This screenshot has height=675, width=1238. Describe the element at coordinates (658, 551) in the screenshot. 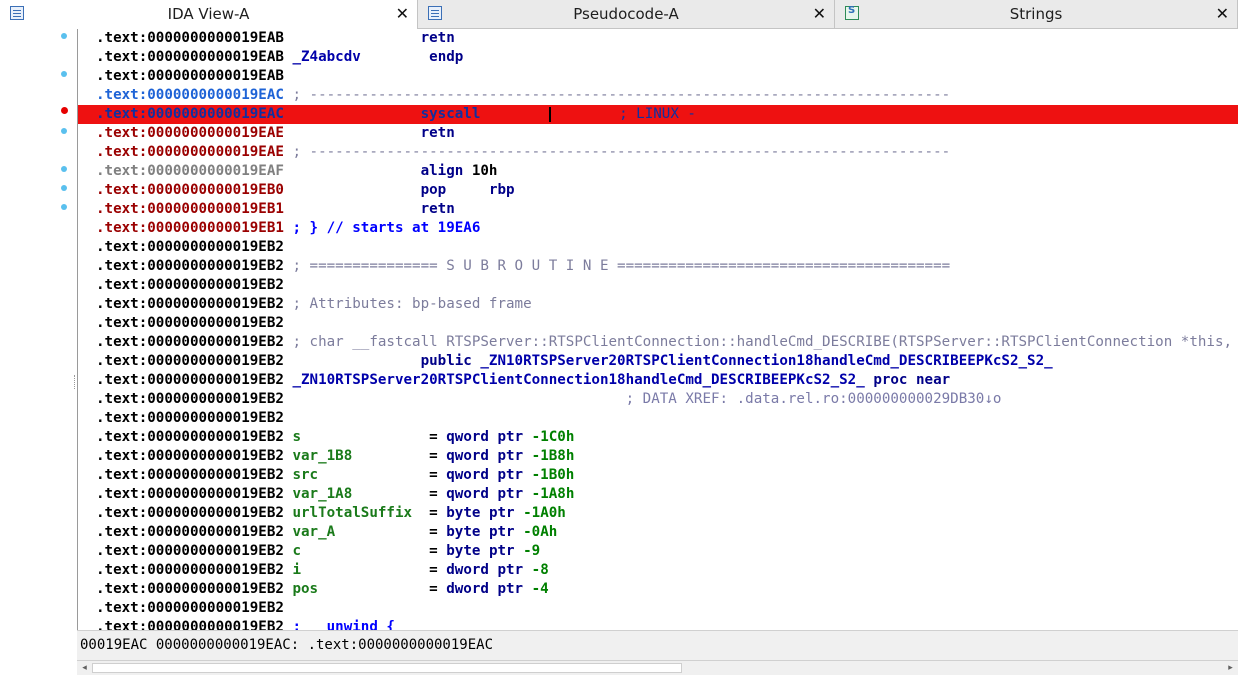

I see `listing-row: .text:0000000000019EB2 c = byte ptr -9` at that location.